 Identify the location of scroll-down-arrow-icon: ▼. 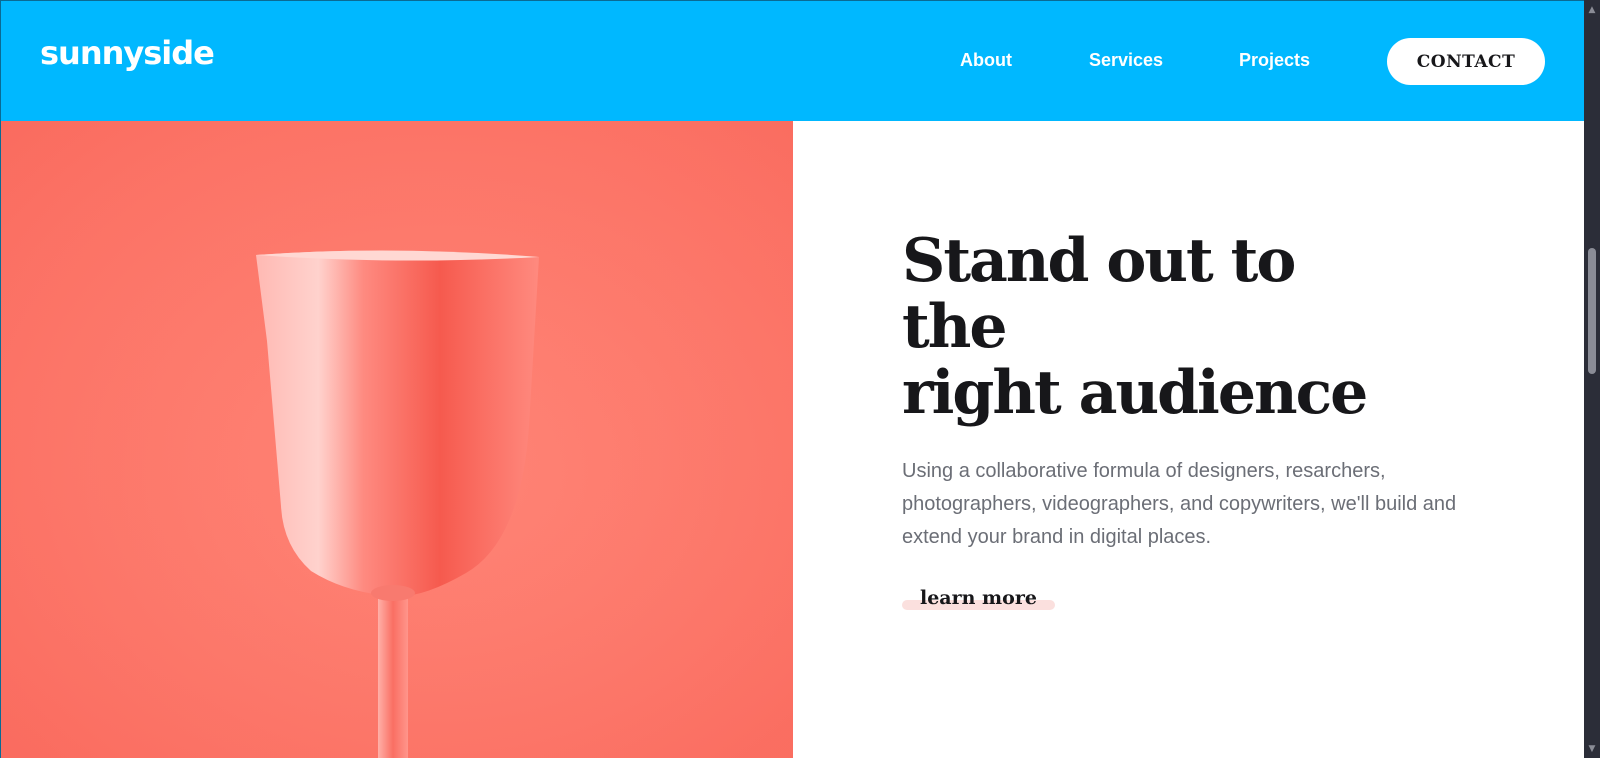
(1592, 749).